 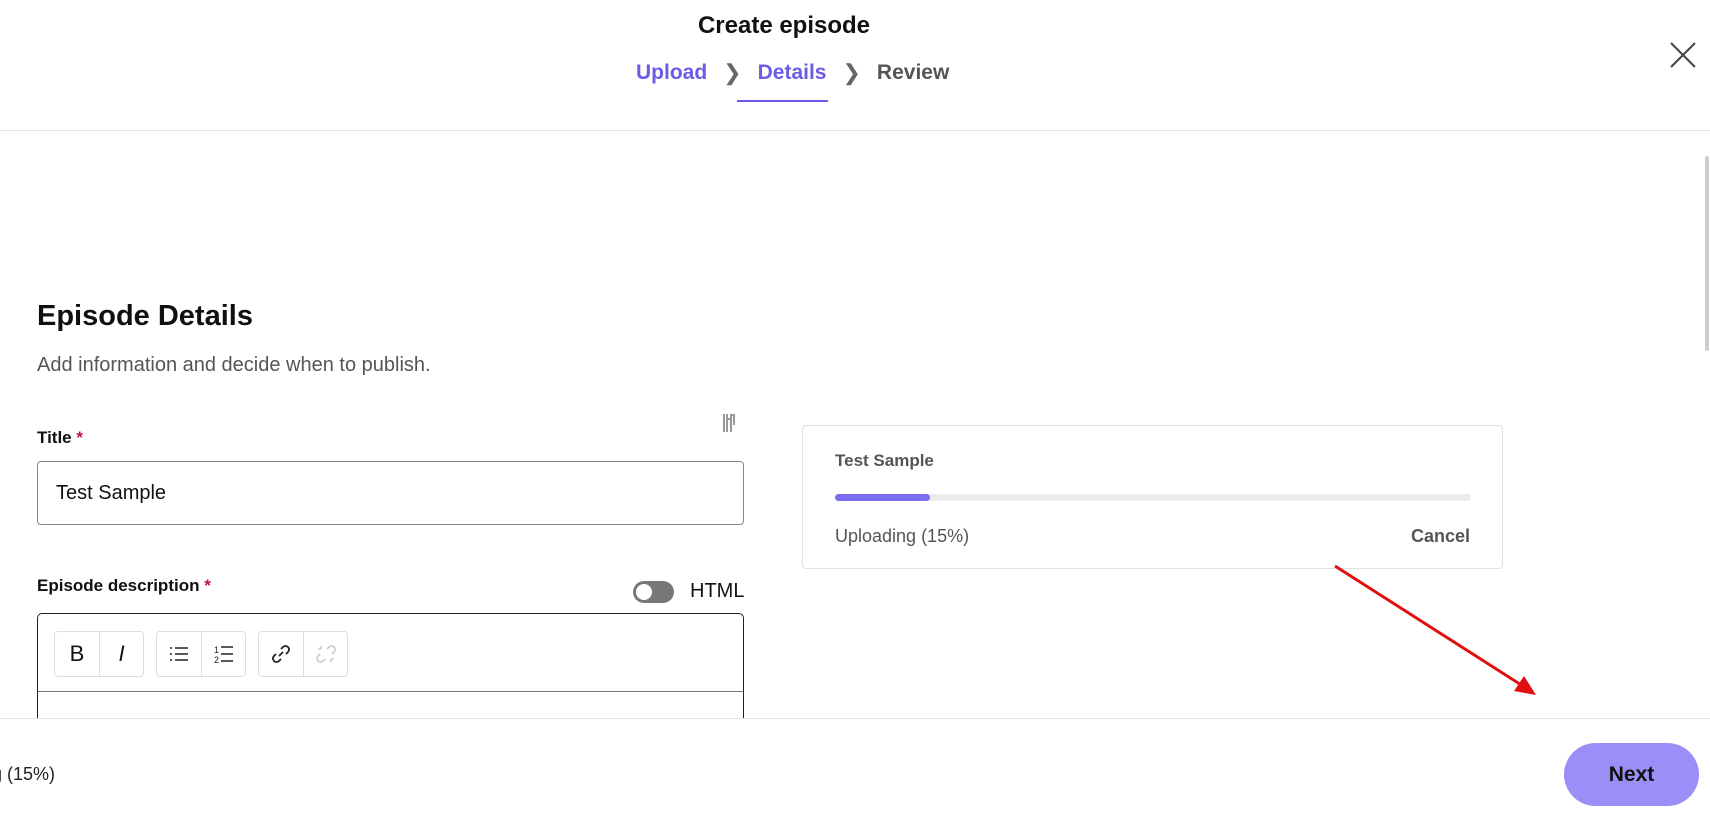 What do you see at coordinates (28, 774) in the screenshot?
I see `footer-upload-status: g (15%)` at bounding box center [28, 774].